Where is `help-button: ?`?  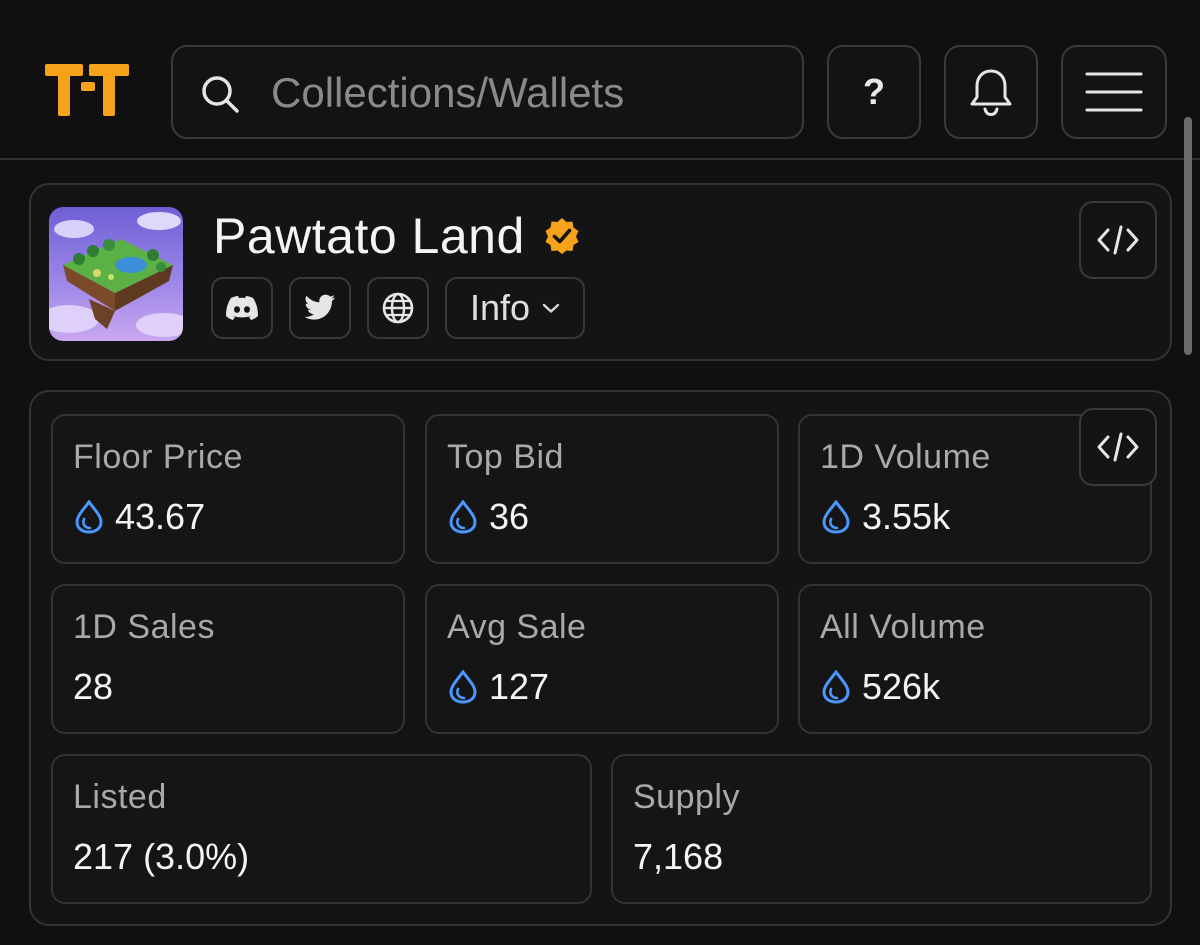 help-button: ? is located at coordinates (874, 92).